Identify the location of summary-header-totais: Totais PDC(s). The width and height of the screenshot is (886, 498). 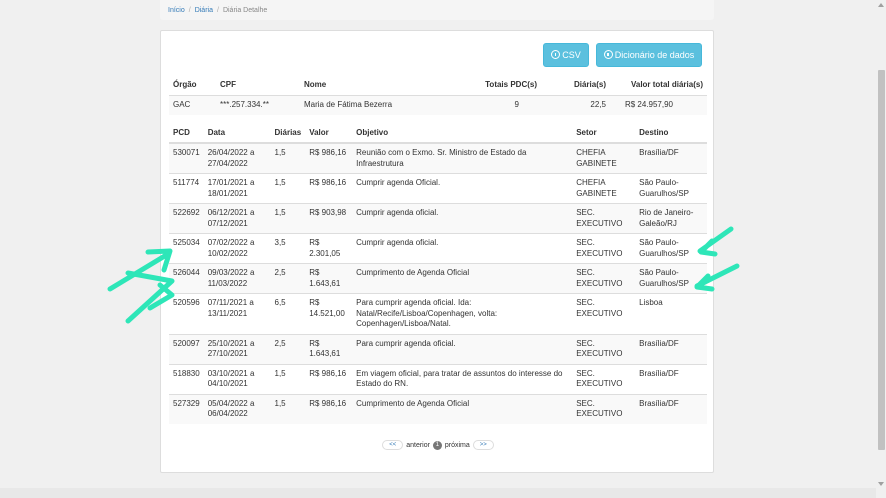
(511, 85).